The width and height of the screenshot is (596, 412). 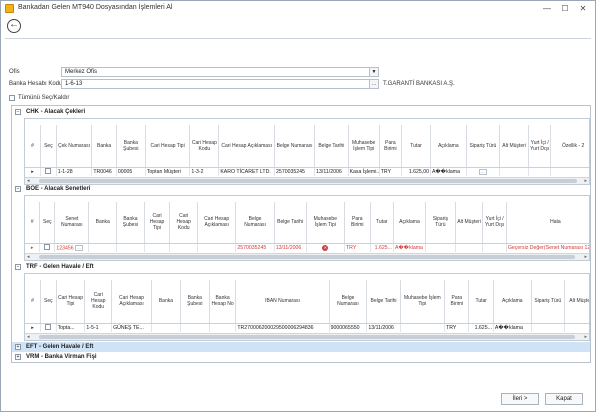 I want to click on table-cell: TR270006200029500006294836, so click(x=282, y=327).